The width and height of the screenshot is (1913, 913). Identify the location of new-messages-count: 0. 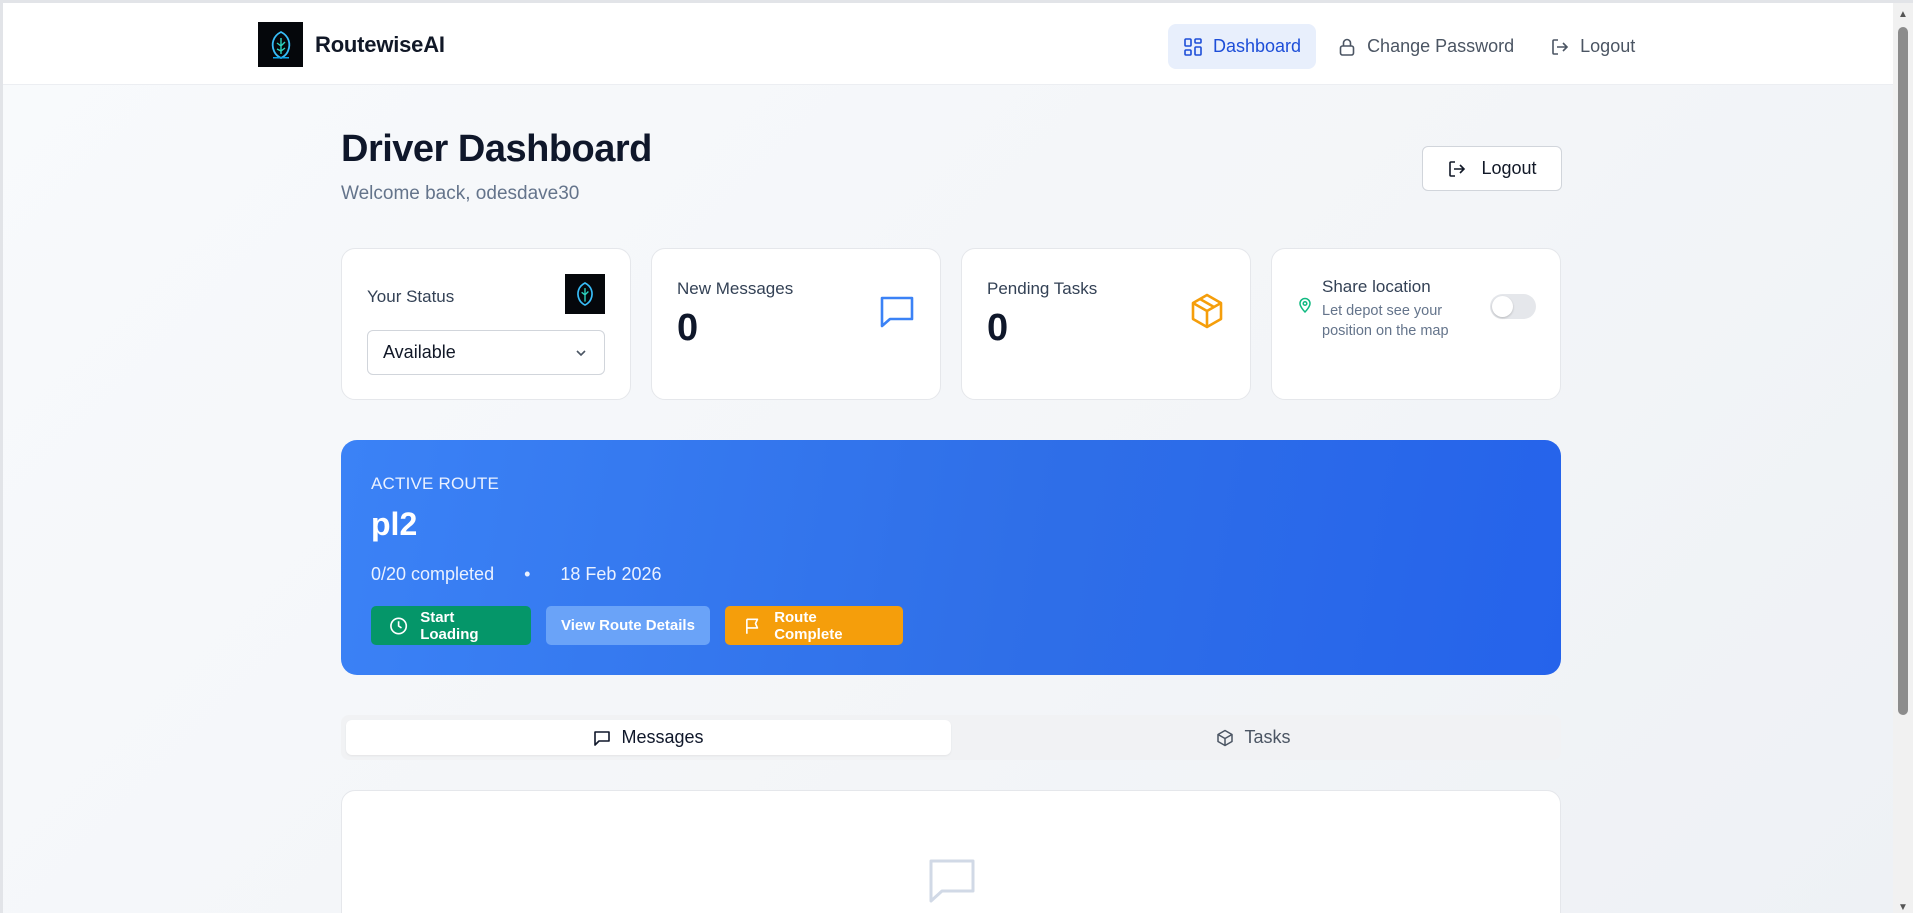
(688, 328).